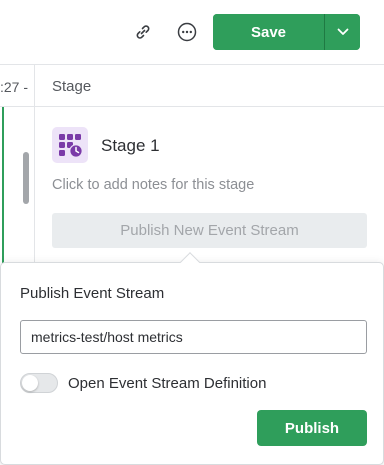 The width and height of the screenshot is (384, 465). Describe the element at coordinates (312, 428) in the screenshot. I see `publish-button: Publish` at that location.